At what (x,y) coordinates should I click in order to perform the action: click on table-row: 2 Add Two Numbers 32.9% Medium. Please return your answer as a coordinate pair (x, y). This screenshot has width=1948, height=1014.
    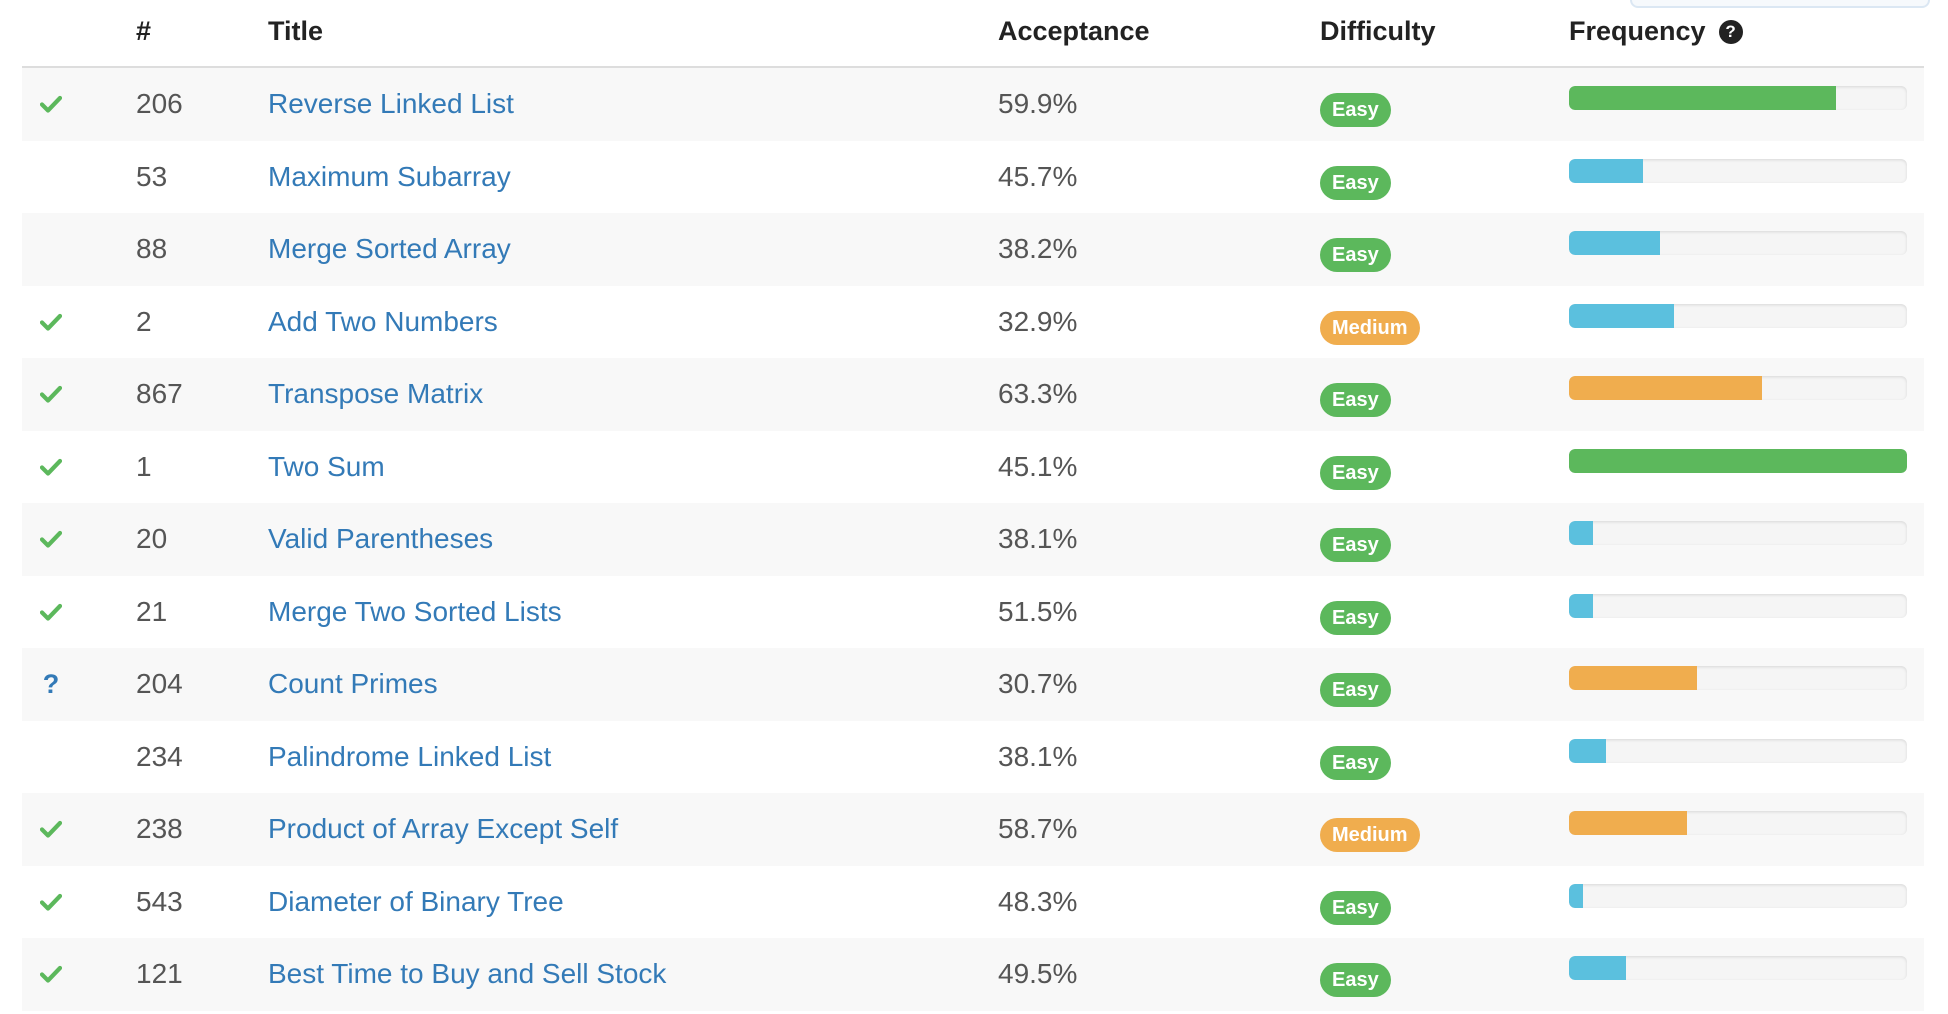
    Looking at the image, I should click on (973, 322).